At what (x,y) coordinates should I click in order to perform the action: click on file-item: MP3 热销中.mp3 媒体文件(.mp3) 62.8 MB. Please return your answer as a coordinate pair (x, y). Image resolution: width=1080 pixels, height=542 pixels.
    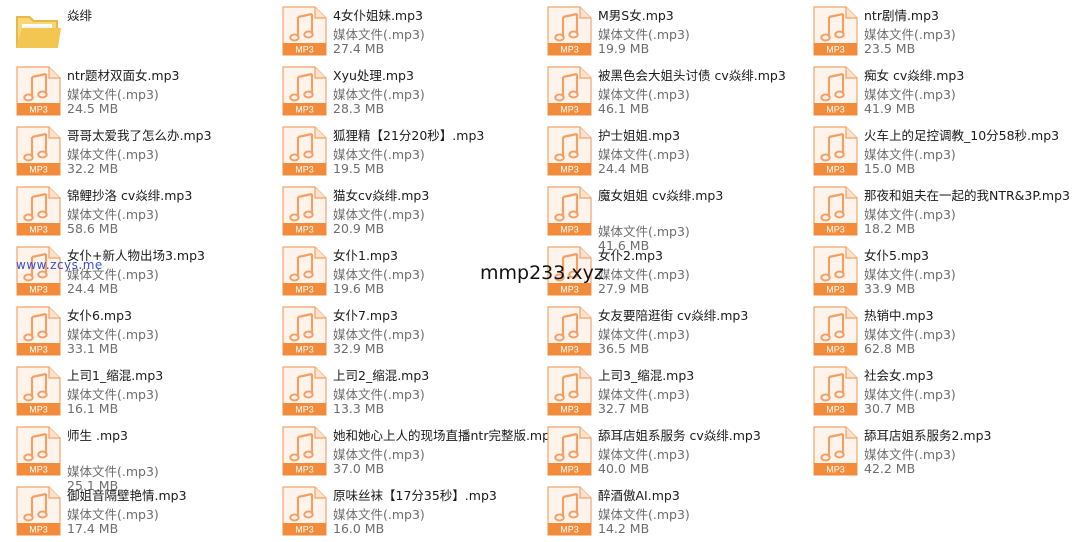
    Looking at the image, I should click on (928, 329).